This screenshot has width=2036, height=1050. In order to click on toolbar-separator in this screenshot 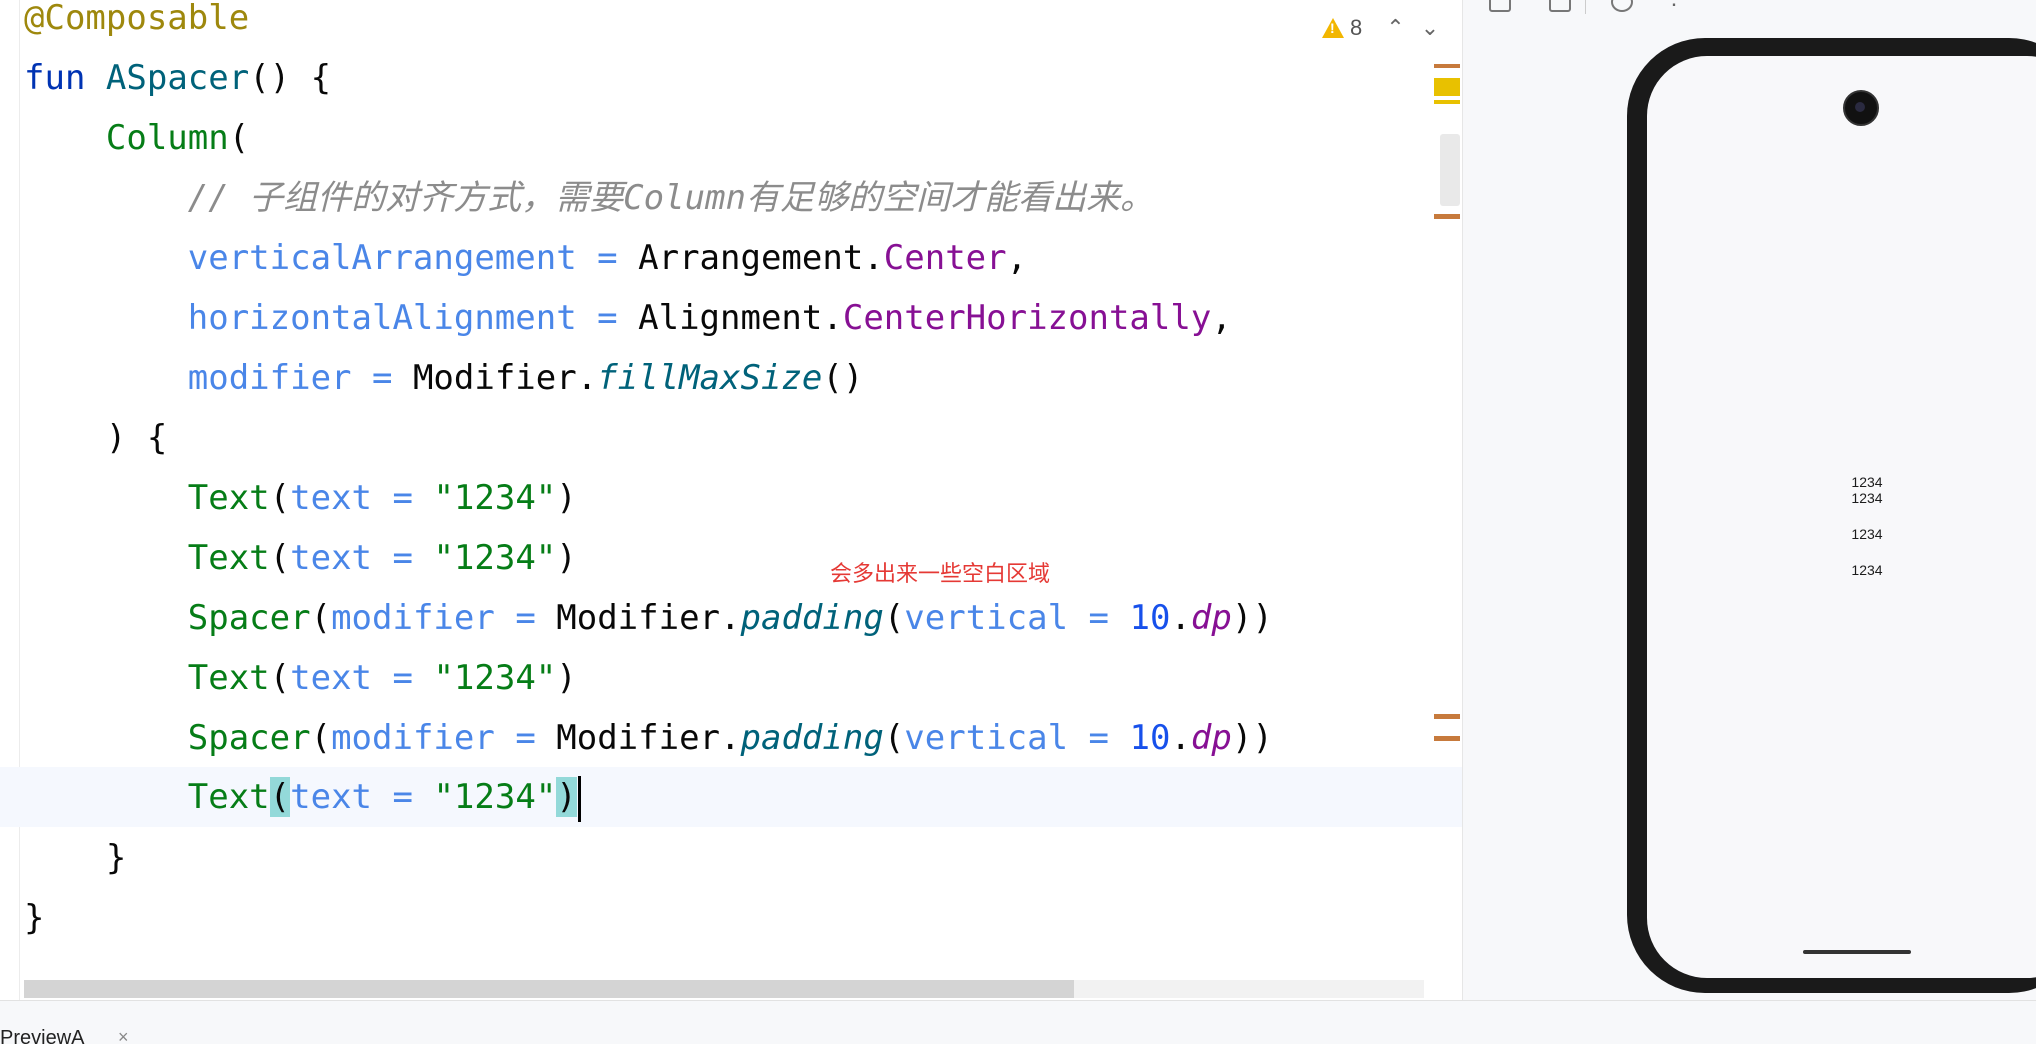, I will do `click(1585, 7)`.